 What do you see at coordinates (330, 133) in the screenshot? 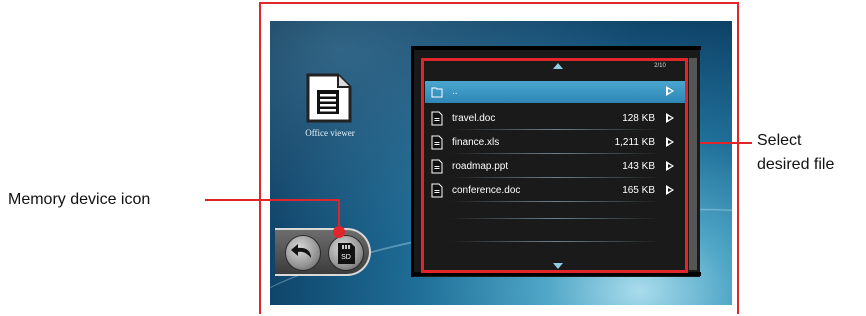
I see `app-label: Office viewer` at bounding box center [330, 133].